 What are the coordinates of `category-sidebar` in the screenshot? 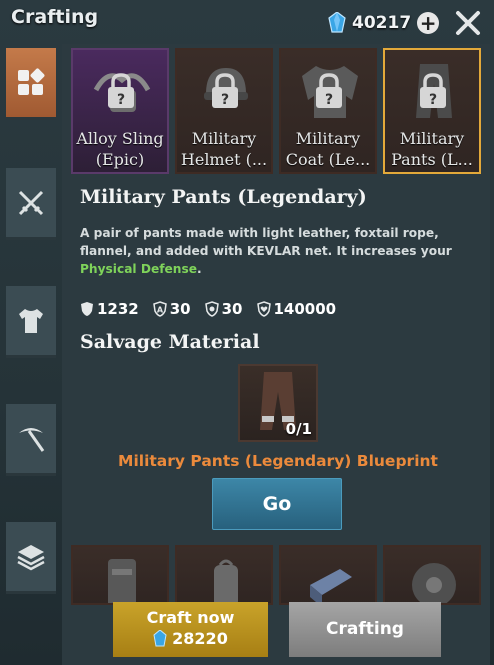 It's located at (31, 326).